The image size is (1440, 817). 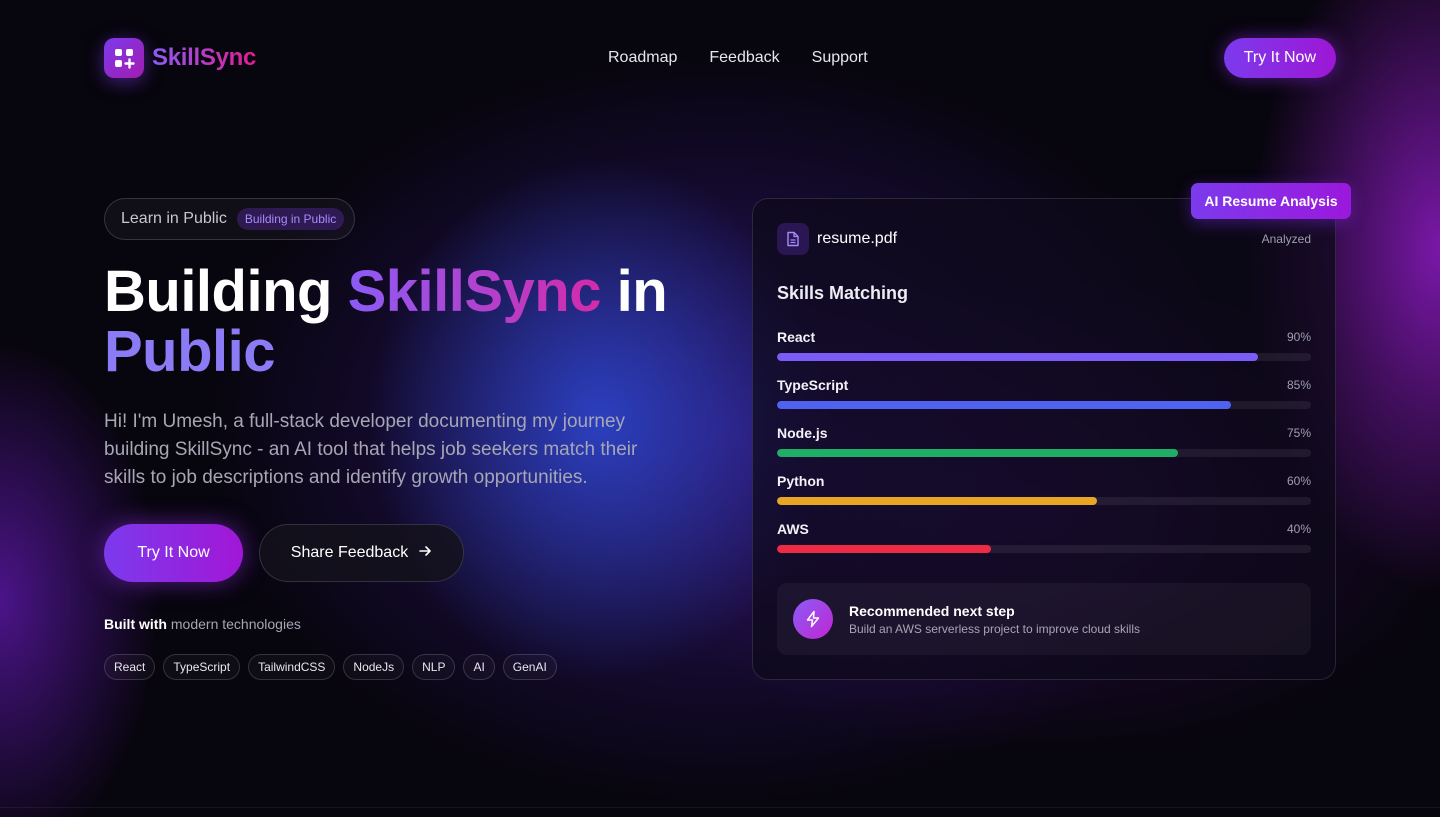 I want to click on built-rest: modern technologies, so click(x=234, y=624).